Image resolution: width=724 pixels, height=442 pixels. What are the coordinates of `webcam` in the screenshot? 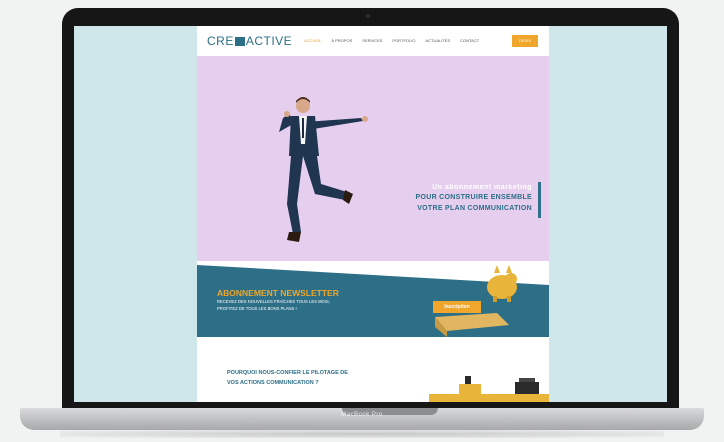 It's located at (368, 16).